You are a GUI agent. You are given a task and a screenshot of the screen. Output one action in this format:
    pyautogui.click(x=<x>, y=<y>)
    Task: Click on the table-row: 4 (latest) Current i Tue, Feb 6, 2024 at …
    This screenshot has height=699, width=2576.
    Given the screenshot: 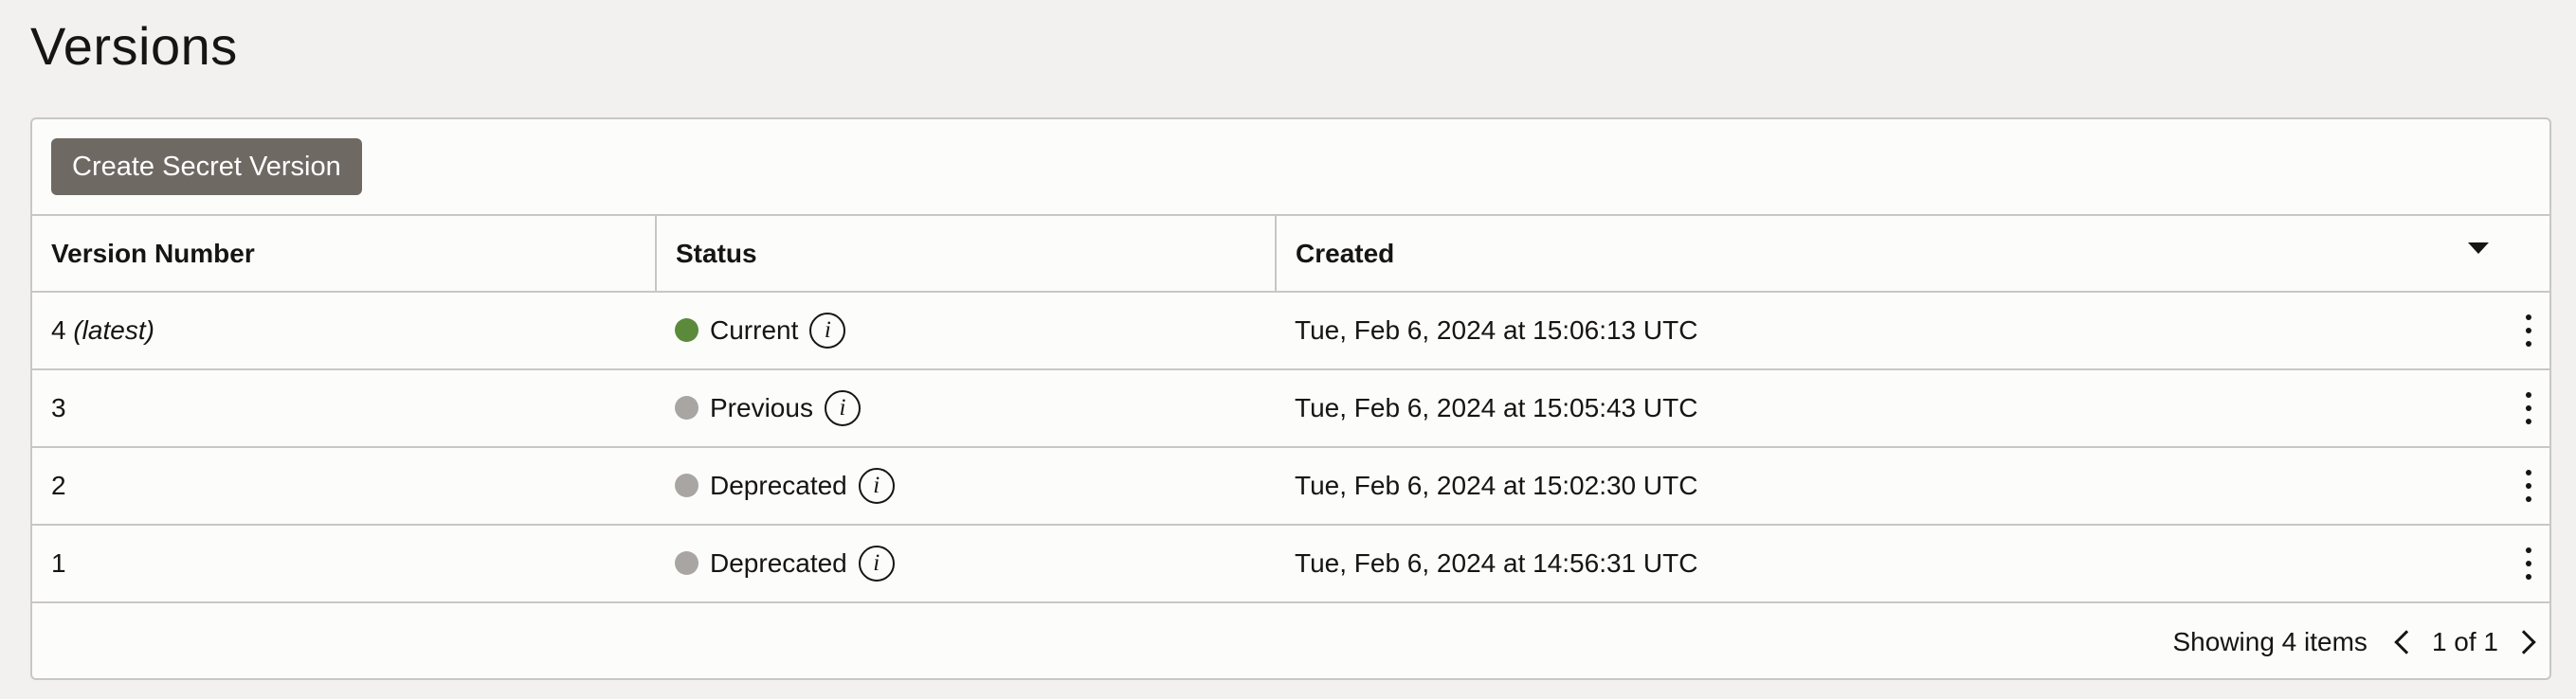 What is the action you would take?
    pyautogui.click(x=1290, y=330)
    